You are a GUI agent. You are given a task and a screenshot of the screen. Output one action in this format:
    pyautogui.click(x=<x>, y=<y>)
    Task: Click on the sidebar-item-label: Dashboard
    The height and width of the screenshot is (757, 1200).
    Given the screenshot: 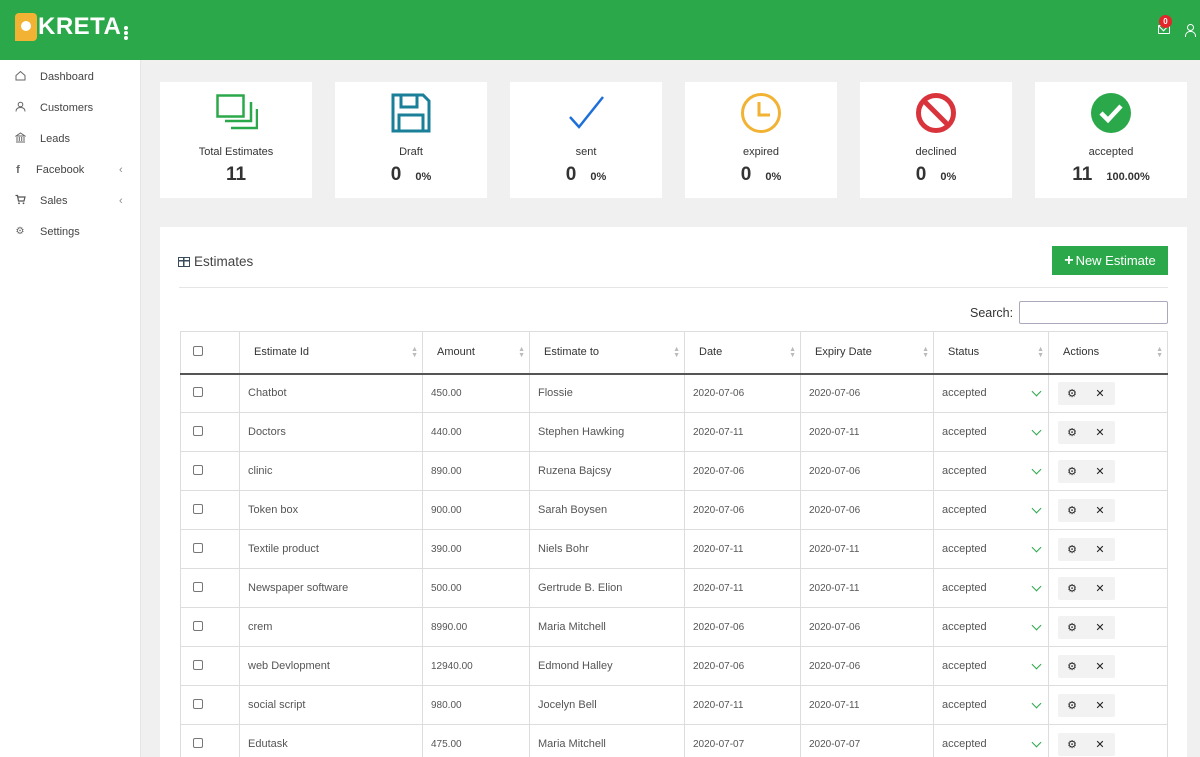 What is the action you would take?
    pyautogui.click(x=67, y=76)
    